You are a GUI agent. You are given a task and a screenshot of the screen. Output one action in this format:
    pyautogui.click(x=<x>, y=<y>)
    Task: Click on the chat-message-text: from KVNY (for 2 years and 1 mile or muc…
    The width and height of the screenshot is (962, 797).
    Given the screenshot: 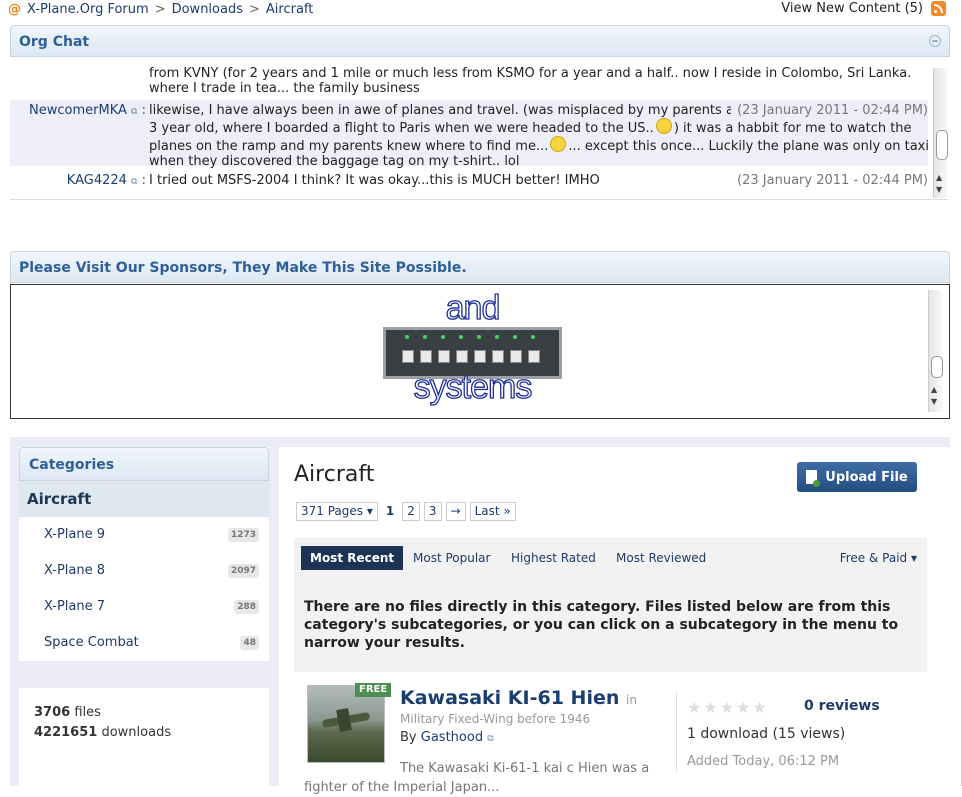 What is the action you would take?
    pyautogui.click(x=530, y=81)
    